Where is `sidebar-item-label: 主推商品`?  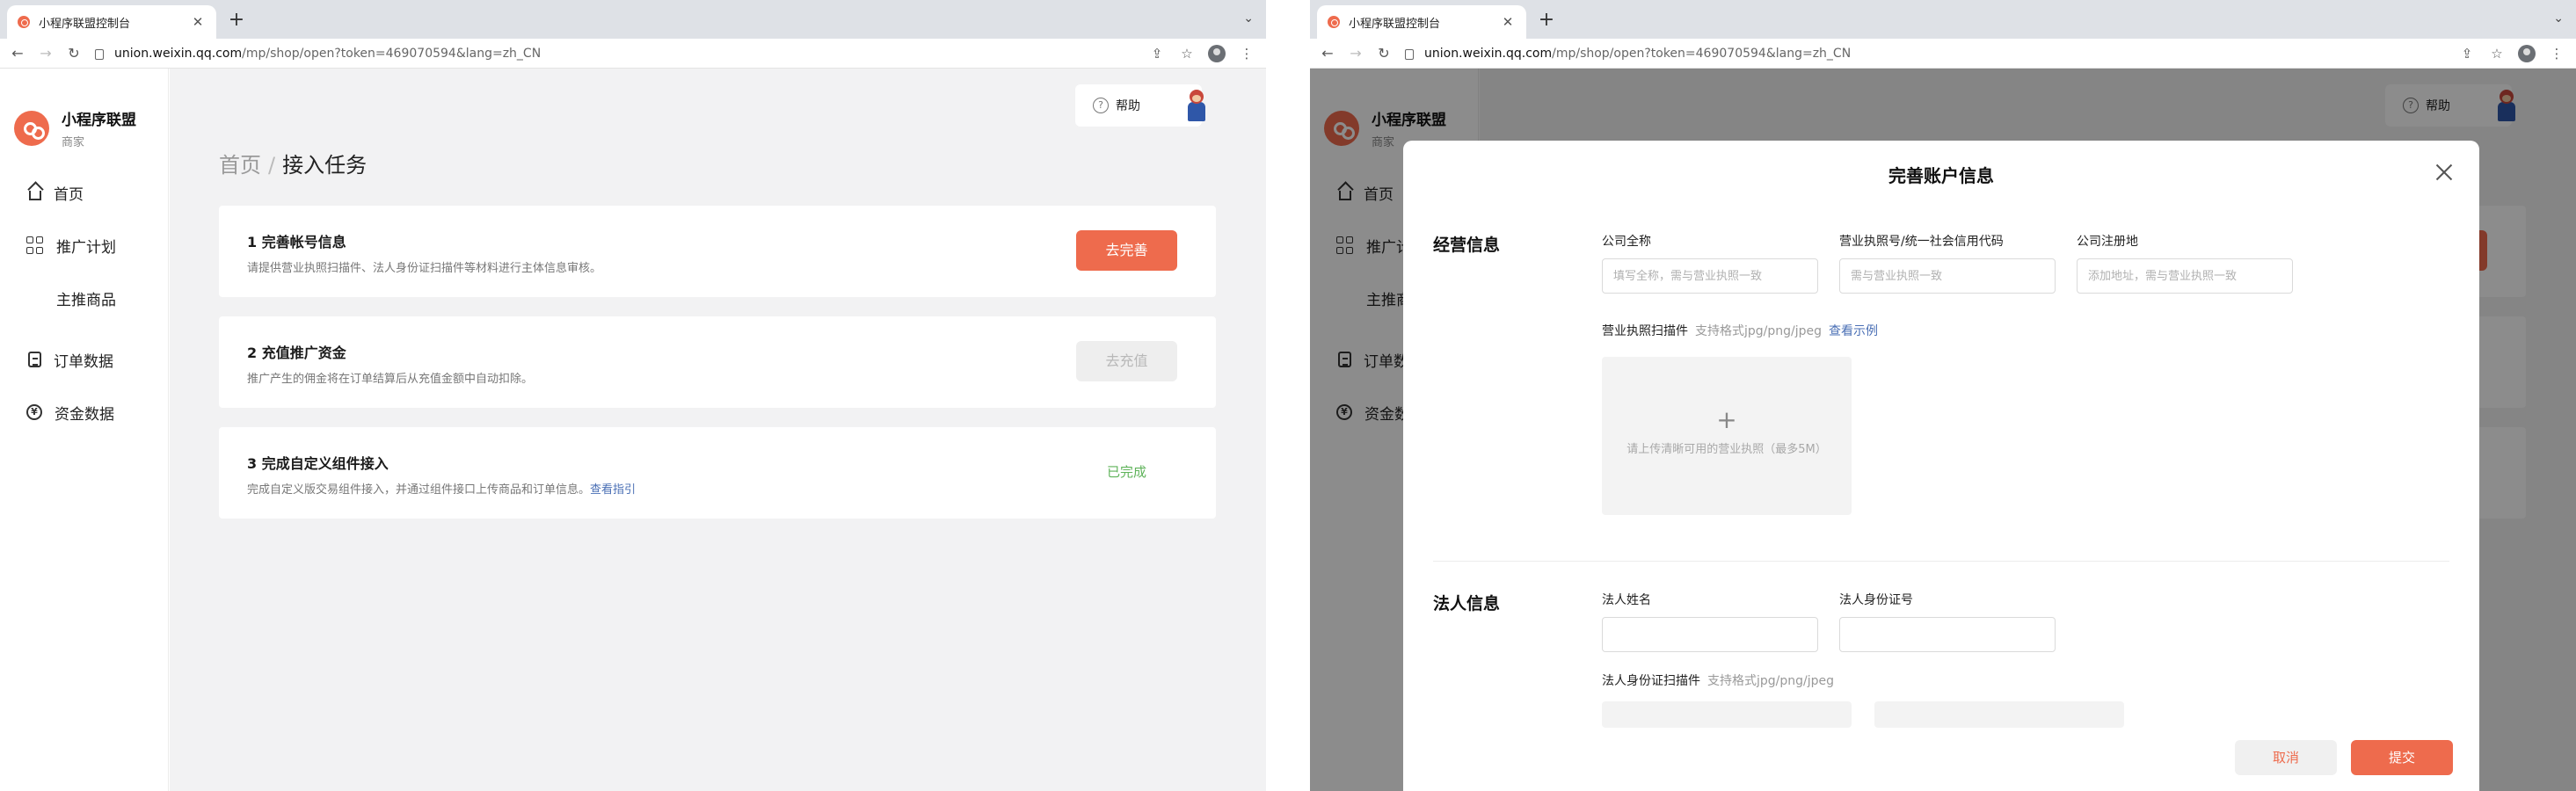
sidebar-item-label: 主推商品 is located at coordinates (86, 300).